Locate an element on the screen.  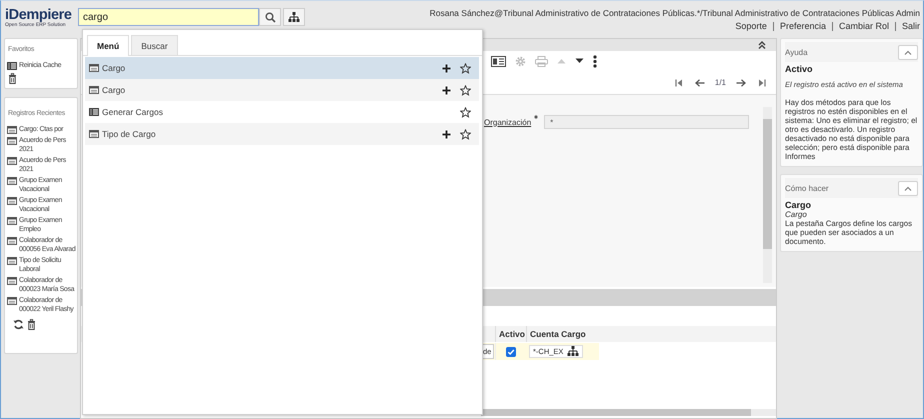
menu-tab: Menú is located at coordinates (108, 45).